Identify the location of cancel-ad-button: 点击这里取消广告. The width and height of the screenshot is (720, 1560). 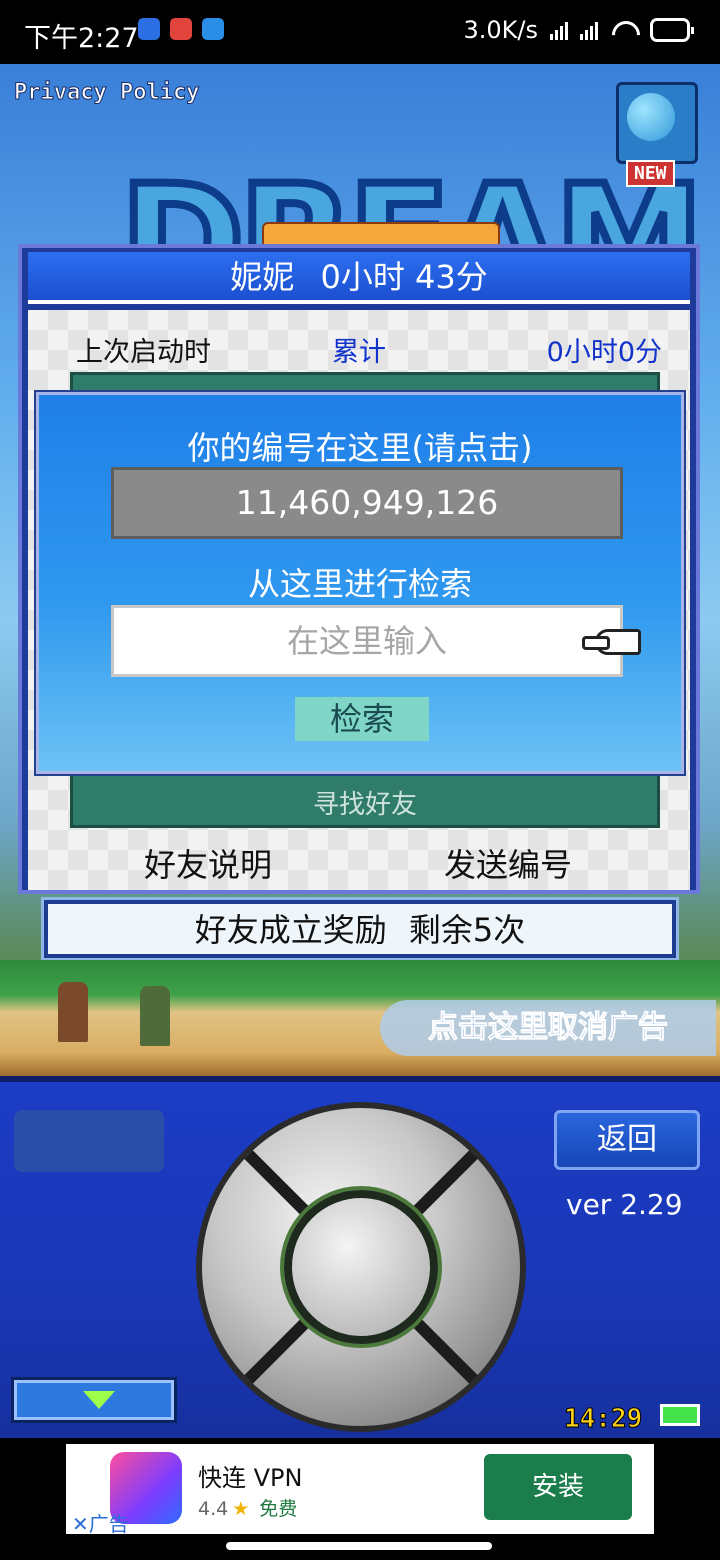
(548, 1028).